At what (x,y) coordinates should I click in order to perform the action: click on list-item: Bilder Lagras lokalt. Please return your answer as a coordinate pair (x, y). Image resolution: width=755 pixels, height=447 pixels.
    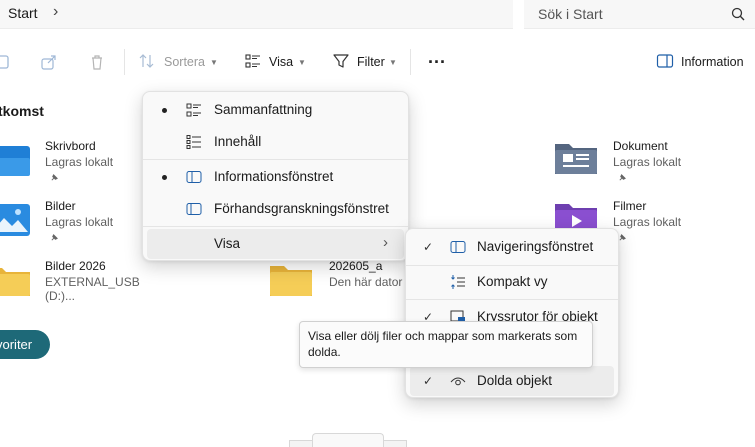
    Looking at the image, I should click on (65, 222).